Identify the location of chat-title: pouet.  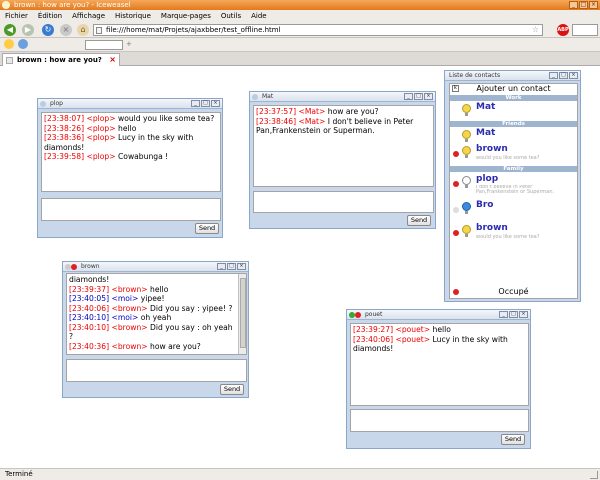
(374, 314).